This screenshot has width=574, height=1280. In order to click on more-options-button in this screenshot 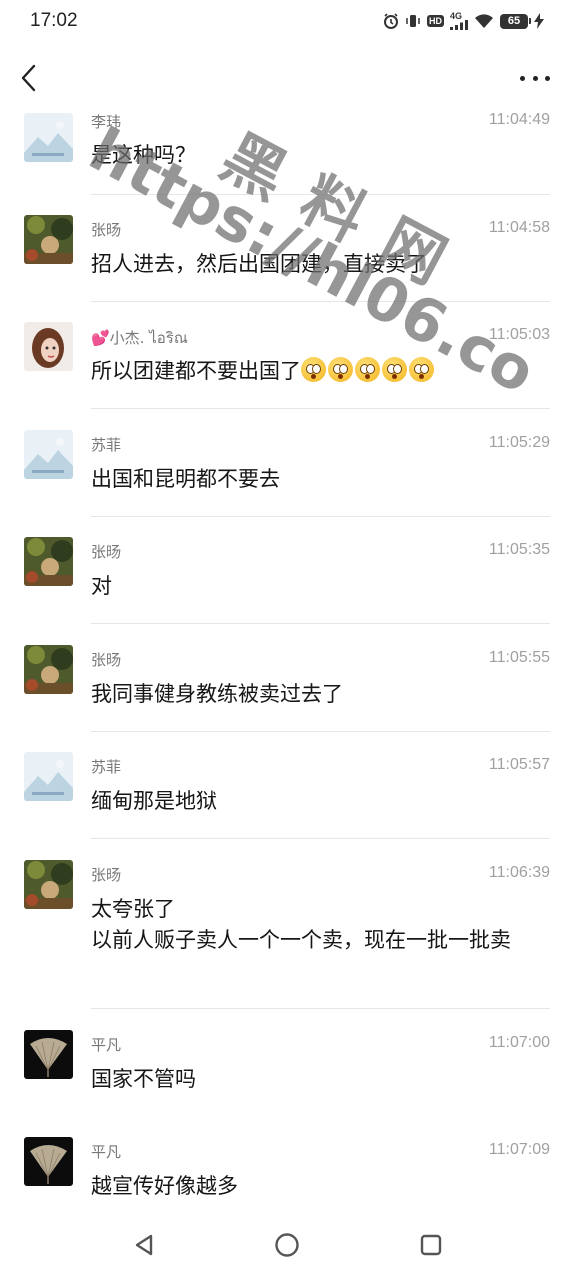, I will do `click(535, 78)`.